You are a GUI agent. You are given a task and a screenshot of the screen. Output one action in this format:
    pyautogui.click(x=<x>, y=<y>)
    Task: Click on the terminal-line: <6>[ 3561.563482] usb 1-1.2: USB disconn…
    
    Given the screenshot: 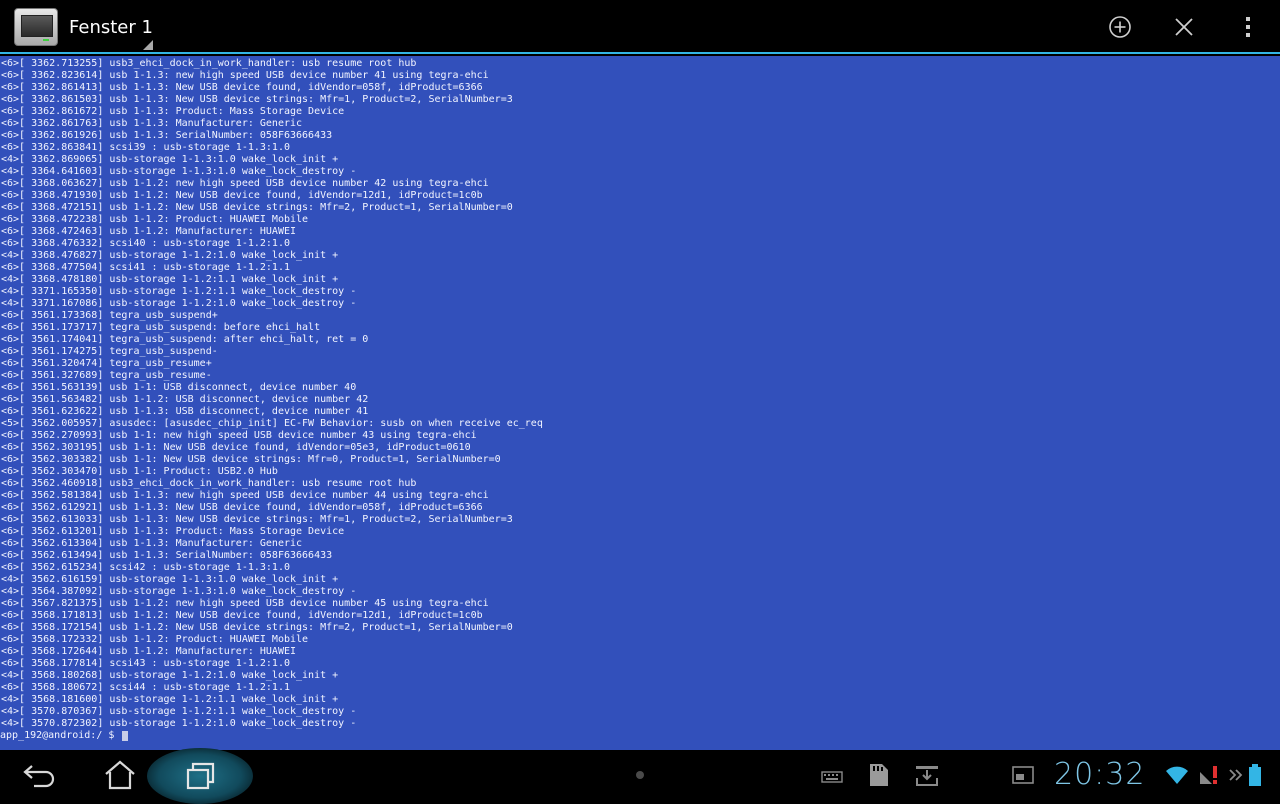 What is the action you would take?
    pyautogui.click(x=185, y=399)
    